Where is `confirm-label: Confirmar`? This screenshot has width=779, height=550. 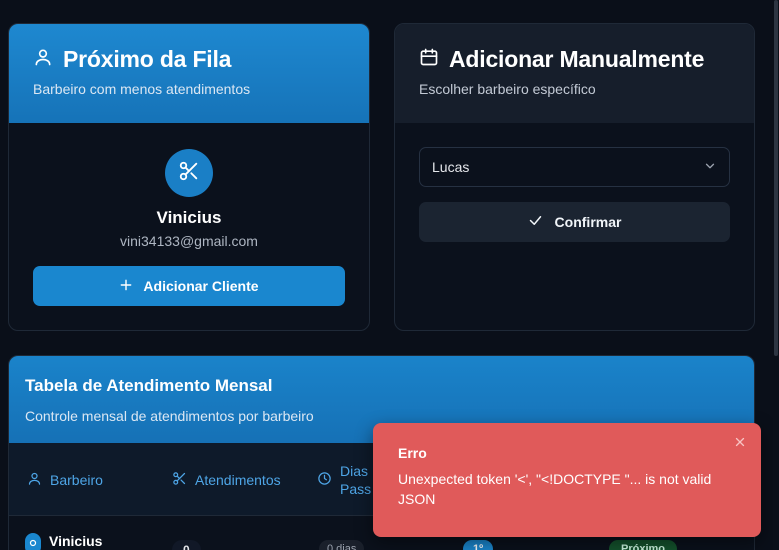
confirm-label: Confirmar is located at coordinates (588, 222).